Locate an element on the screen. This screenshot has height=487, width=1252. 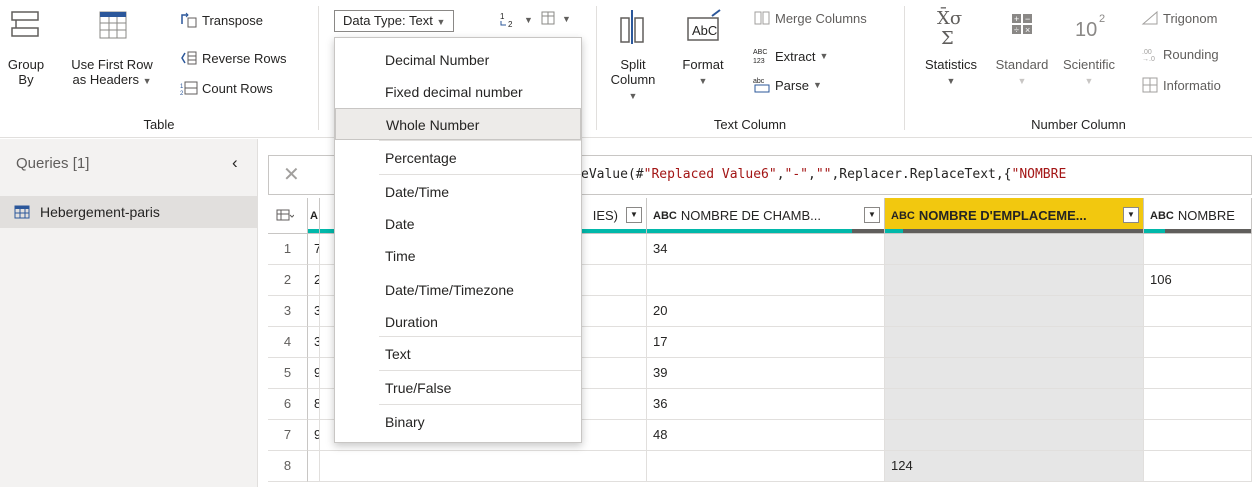
table-cell: 34 is located at coordinates (766, 249).